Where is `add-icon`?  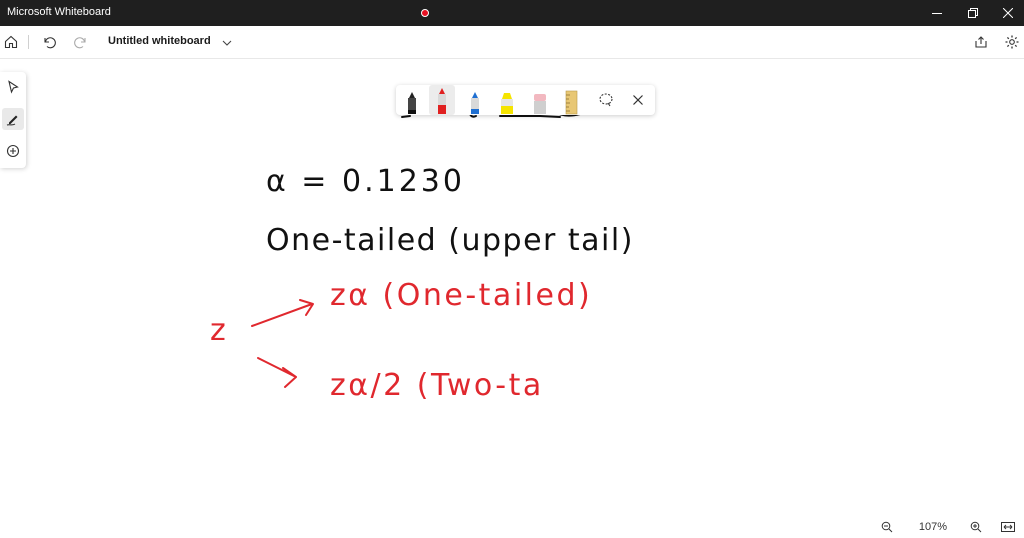
add-icon is located at coordinates (13, 151).